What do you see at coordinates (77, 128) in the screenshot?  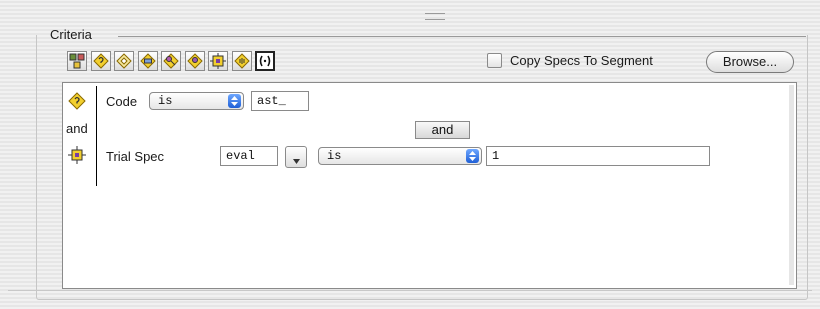 I see `connector-and-label: and` at bounding box center [77, 128].